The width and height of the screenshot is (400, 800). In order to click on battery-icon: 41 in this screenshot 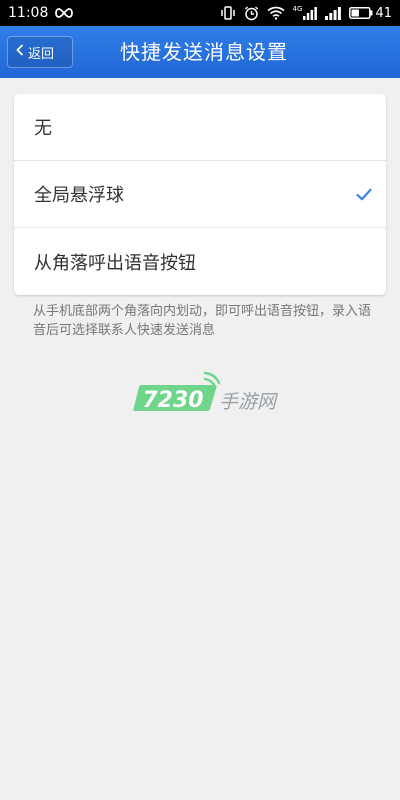, I will do `click(370, 13)`.